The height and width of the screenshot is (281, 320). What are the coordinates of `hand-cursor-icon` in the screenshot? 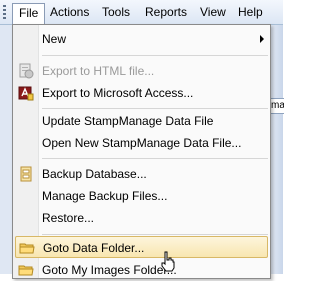 It's located at (168, 262).